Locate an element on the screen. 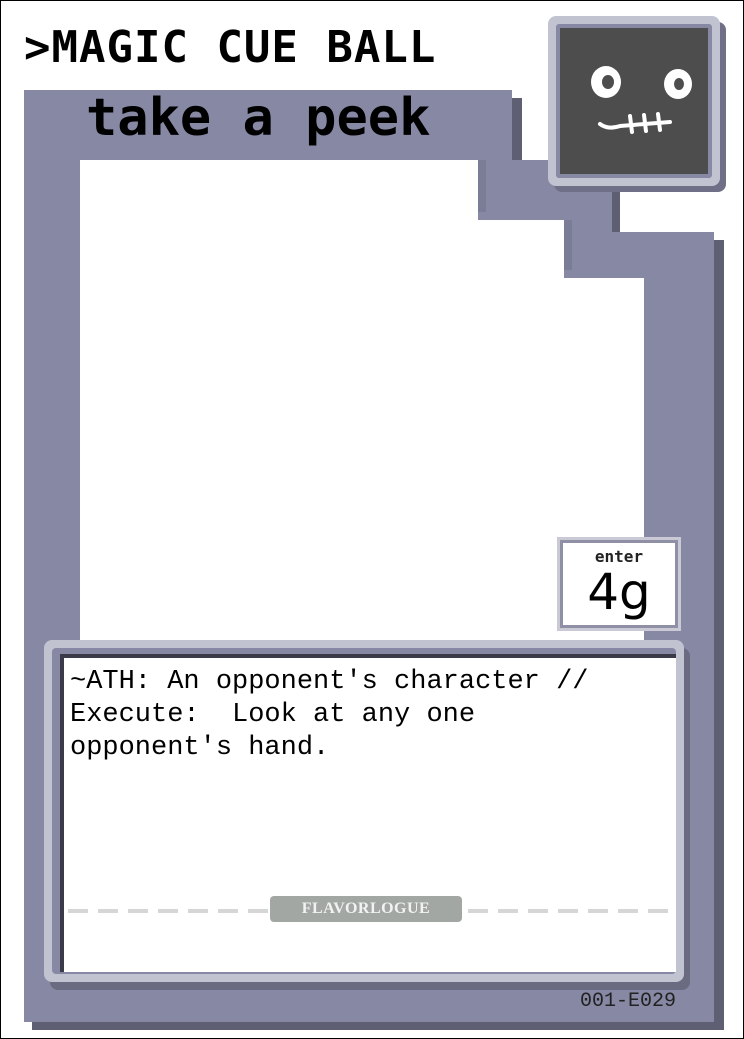 This screenshot has width=744, height=1039. card-name: MAGIC CUE BALL is located at coordinates (244, 47).